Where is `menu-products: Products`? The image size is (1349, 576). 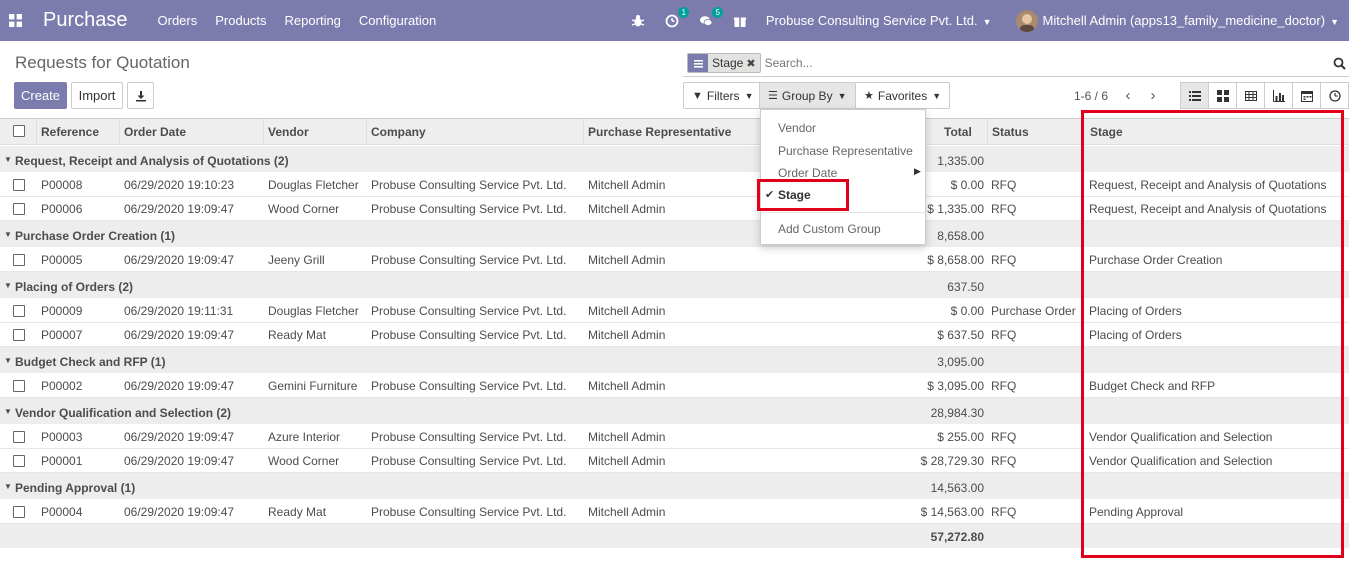
menu-products: Products is located at coordinates (240, 20).